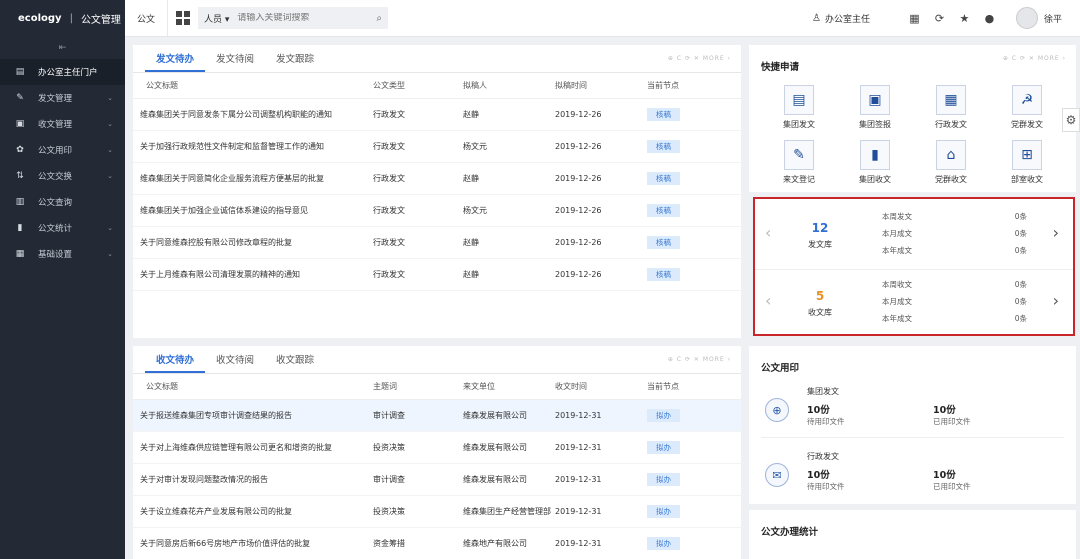 The image size is (1080, 559). I want to click on quick-apply-item: ▮ 集团收文, so click(875, 162).